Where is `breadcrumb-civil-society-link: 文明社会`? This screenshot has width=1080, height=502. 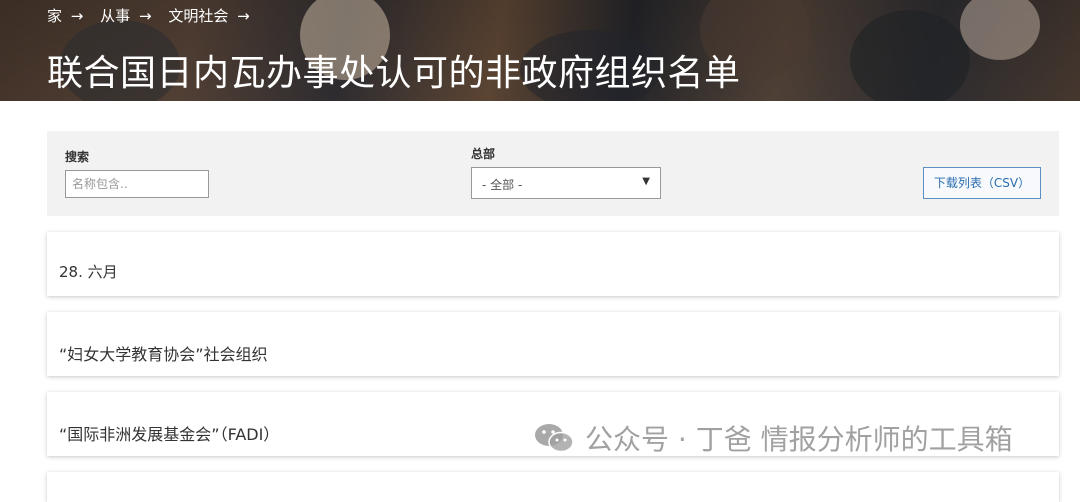
breadcrumb-civil-society-link: 文明社会 is located at coordinates (198, 16).